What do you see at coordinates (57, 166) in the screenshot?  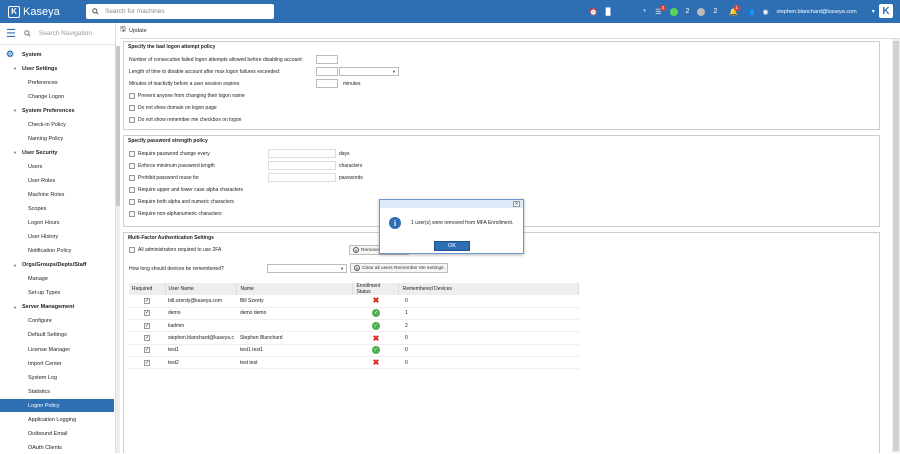 I see `sidebar-item-users: Users` at bounding box center [57, 166].